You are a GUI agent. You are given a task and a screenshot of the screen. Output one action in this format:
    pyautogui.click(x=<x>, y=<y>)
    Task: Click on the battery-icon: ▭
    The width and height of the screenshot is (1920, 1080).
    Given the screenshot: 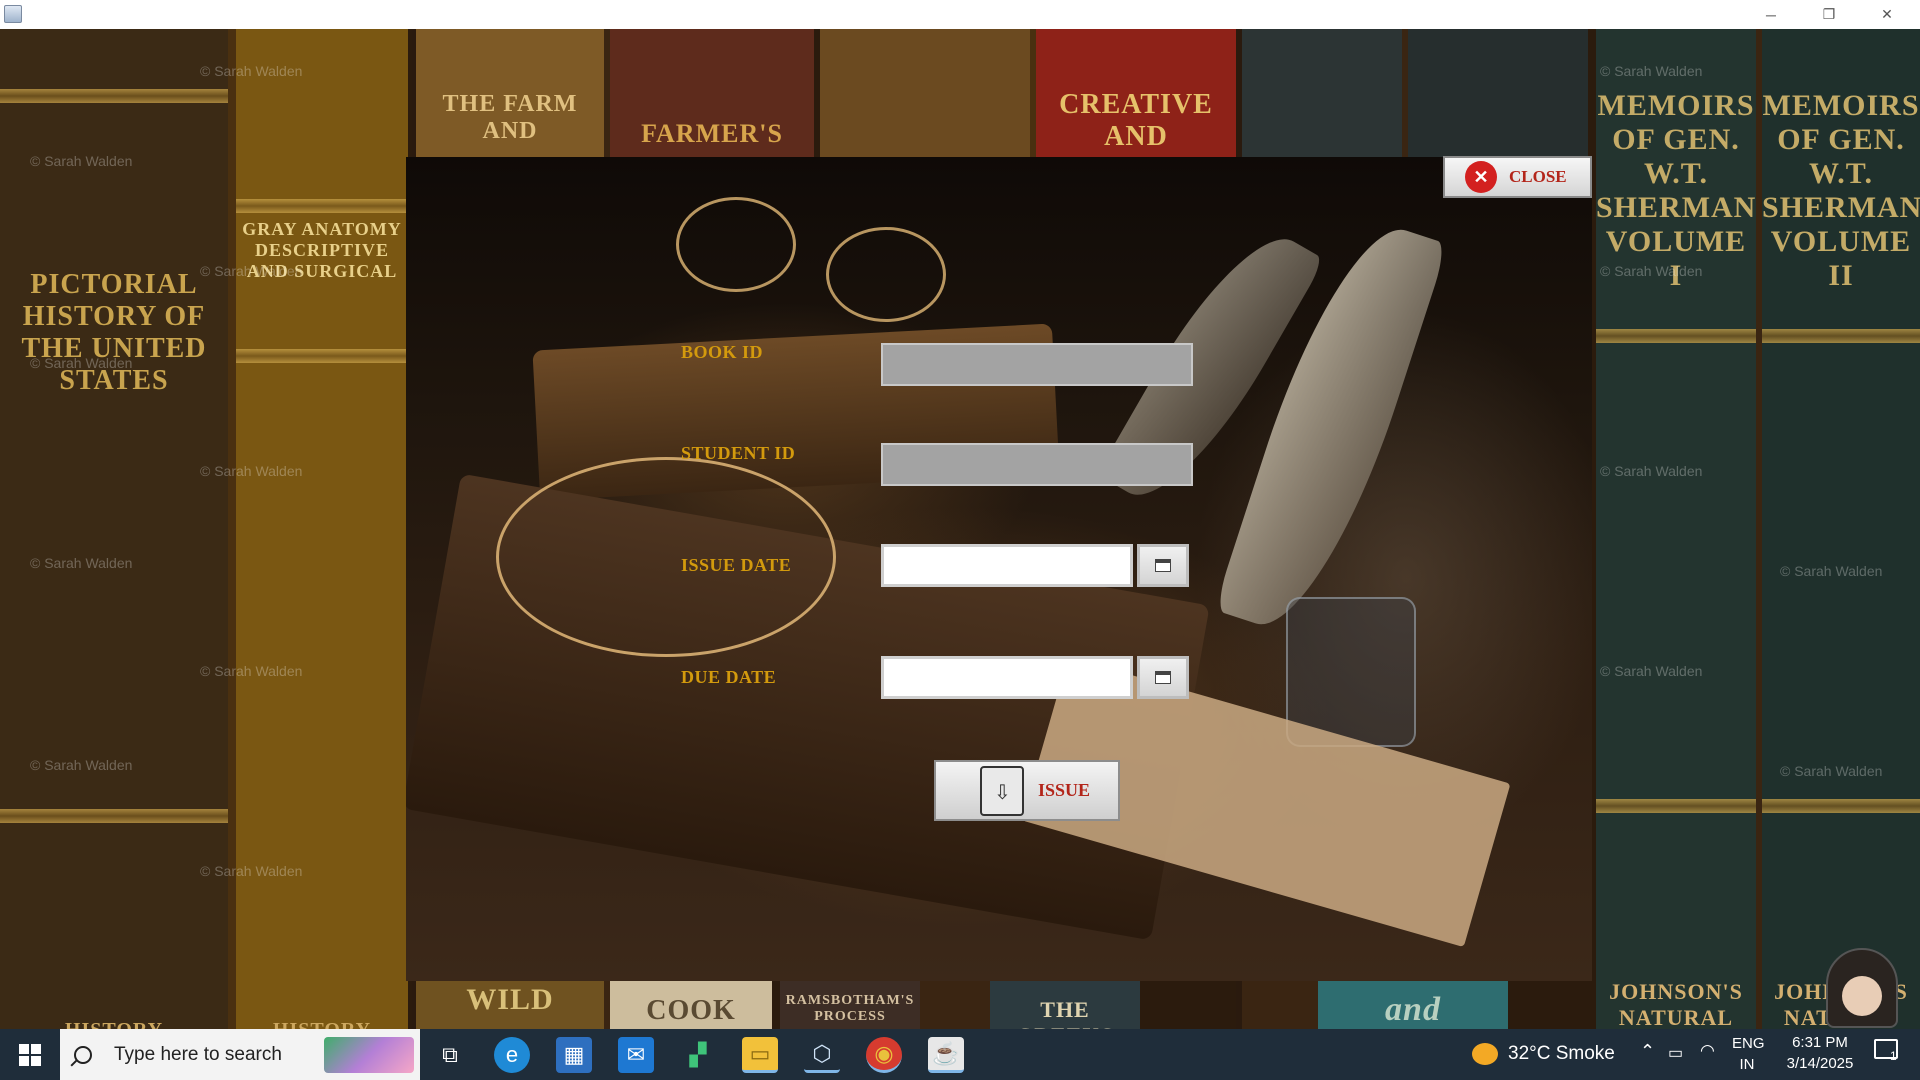 What is the action you would take?
    pyautogui.click(x=1675, y=1053)
    